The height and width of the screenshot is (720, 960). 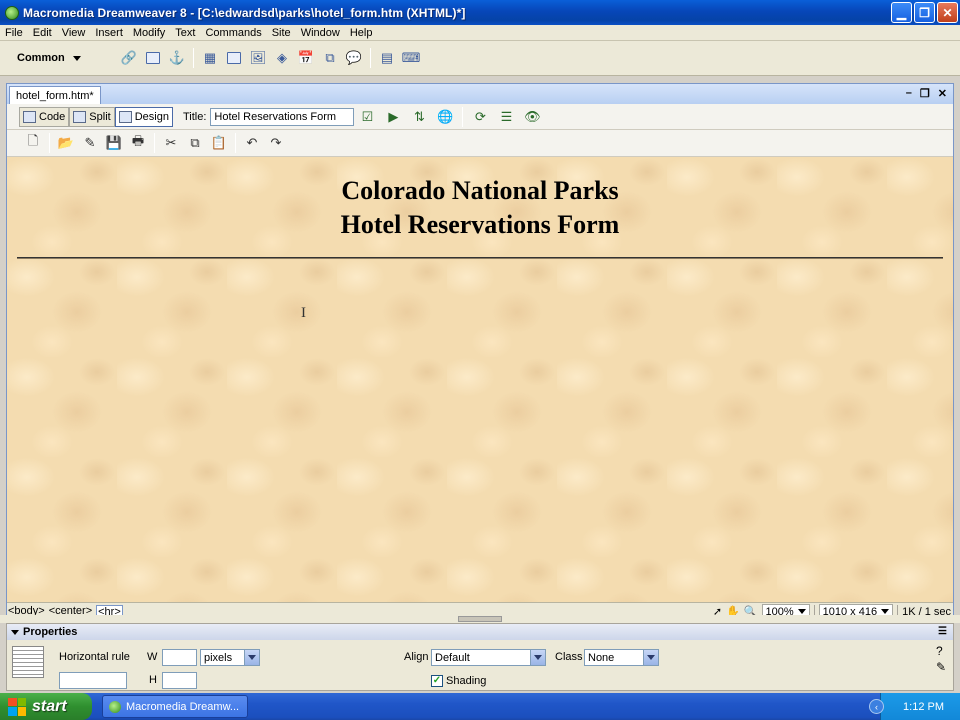 I want to click on class-select: None, so click(x=621, y=657).